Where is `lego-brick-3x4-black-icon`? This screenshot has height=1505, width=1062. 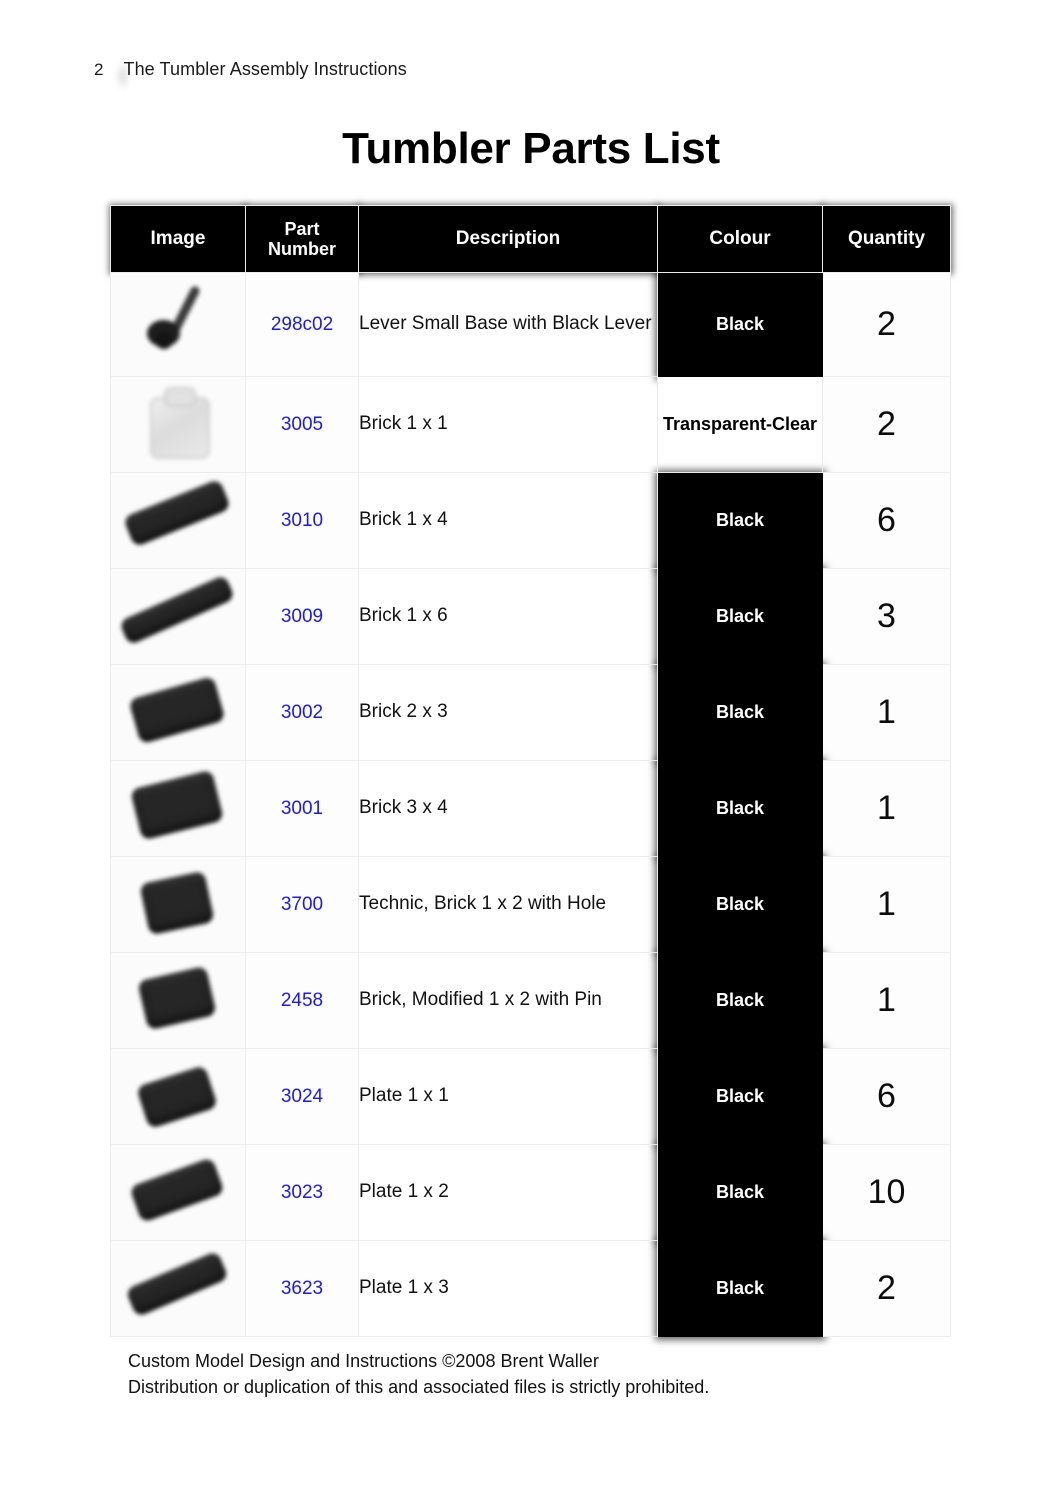
lego-brick-3x4-black-icon is located at coordinates (178, 808).